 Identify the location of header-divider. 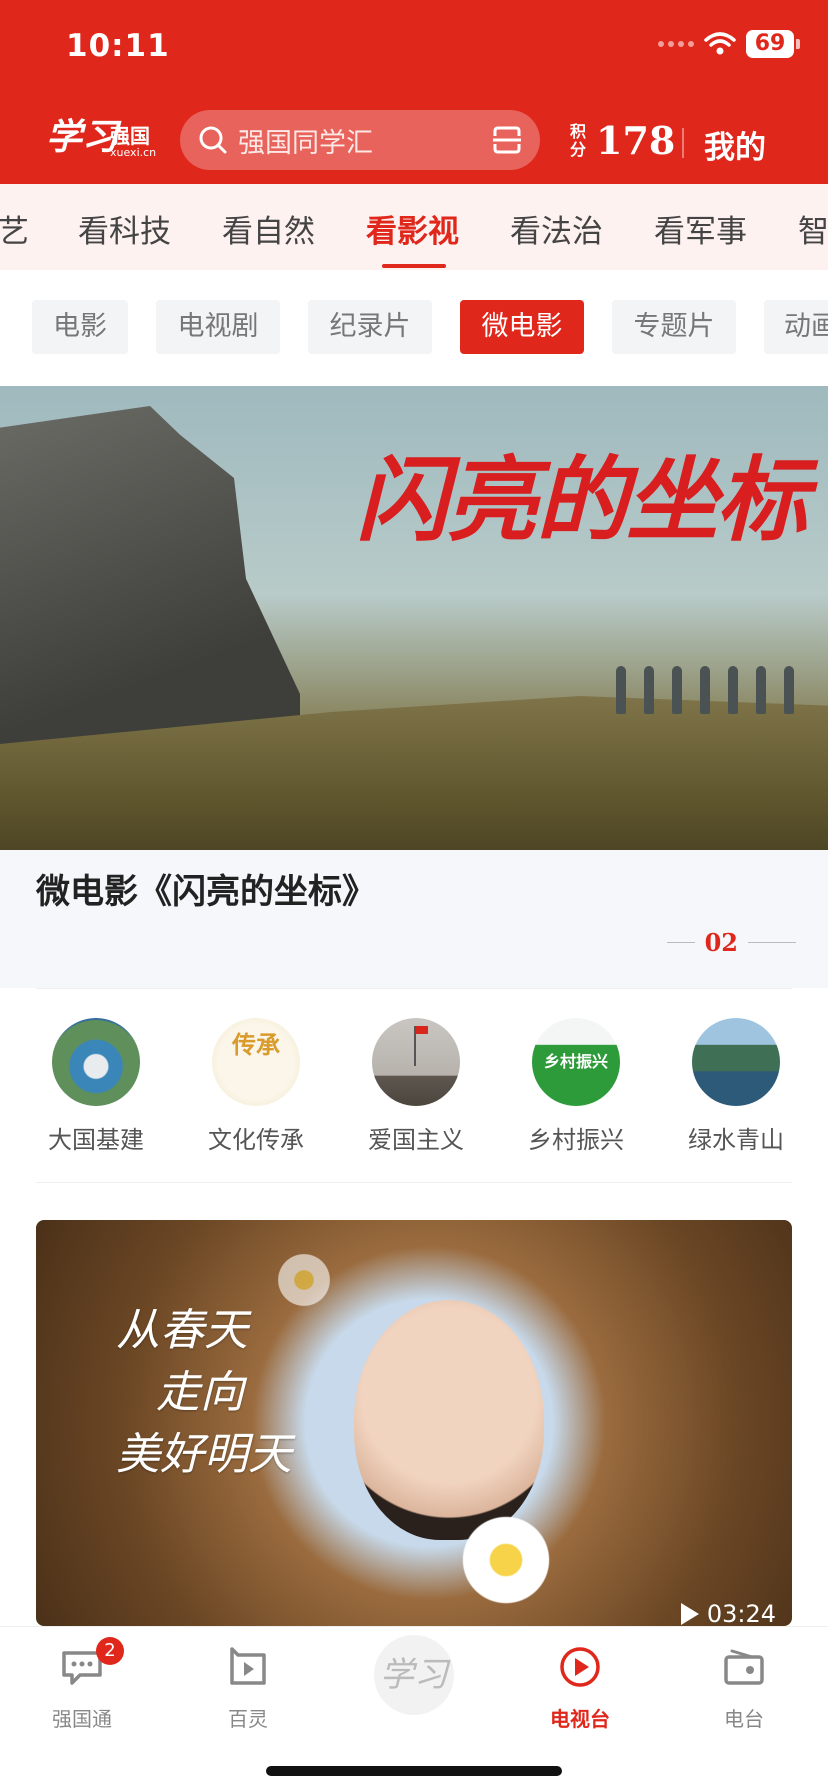
(683, 143).